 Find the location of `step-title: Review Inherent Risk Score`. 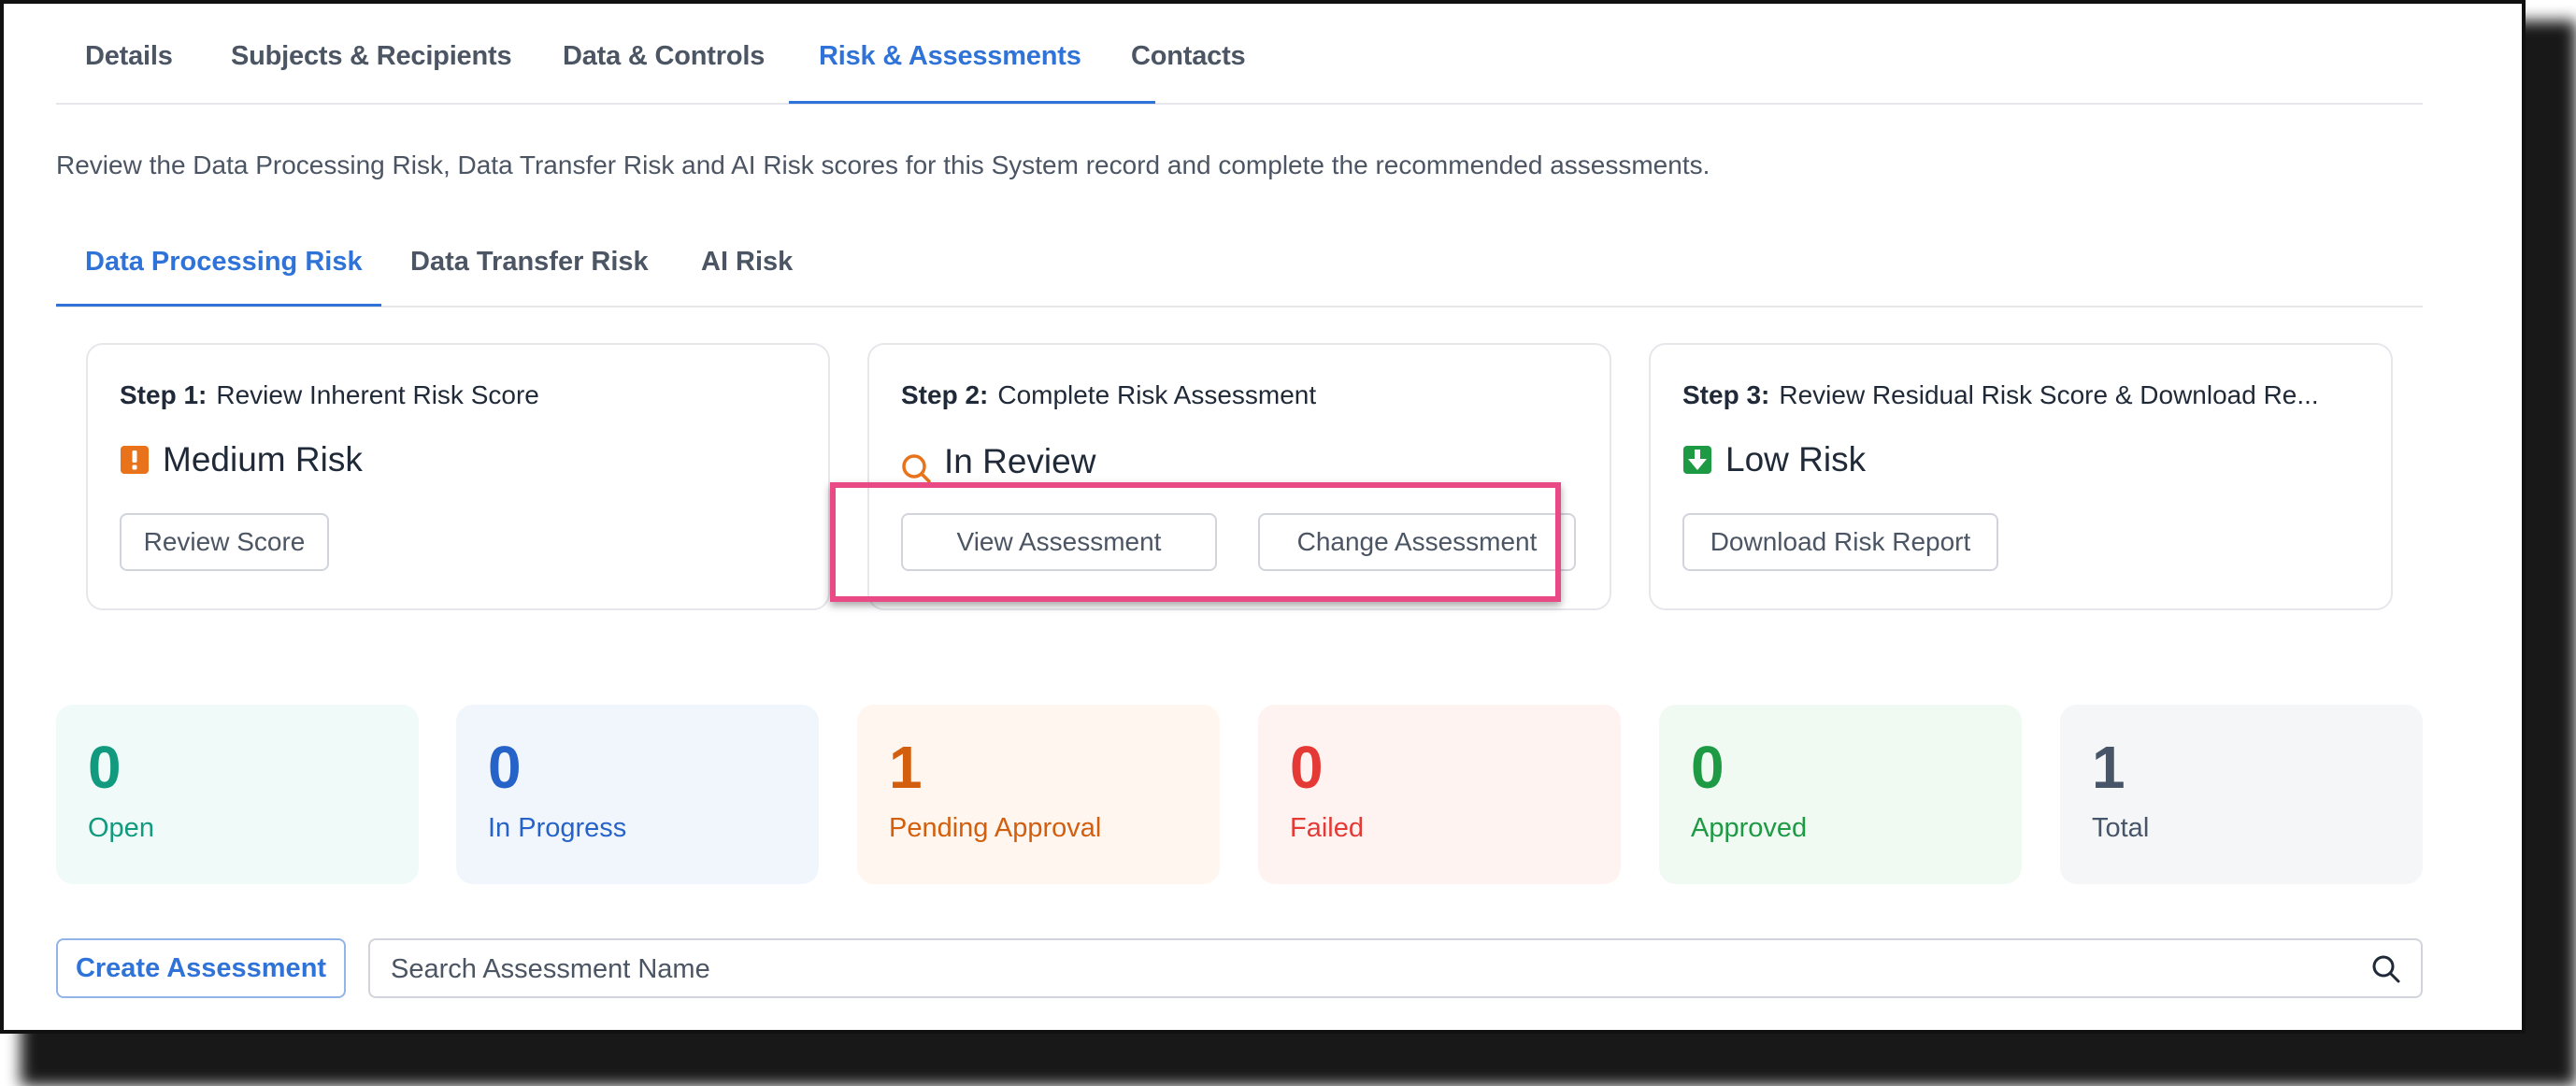

step-title: Review Inherent Risk Score is located at coordinates (377, 395).